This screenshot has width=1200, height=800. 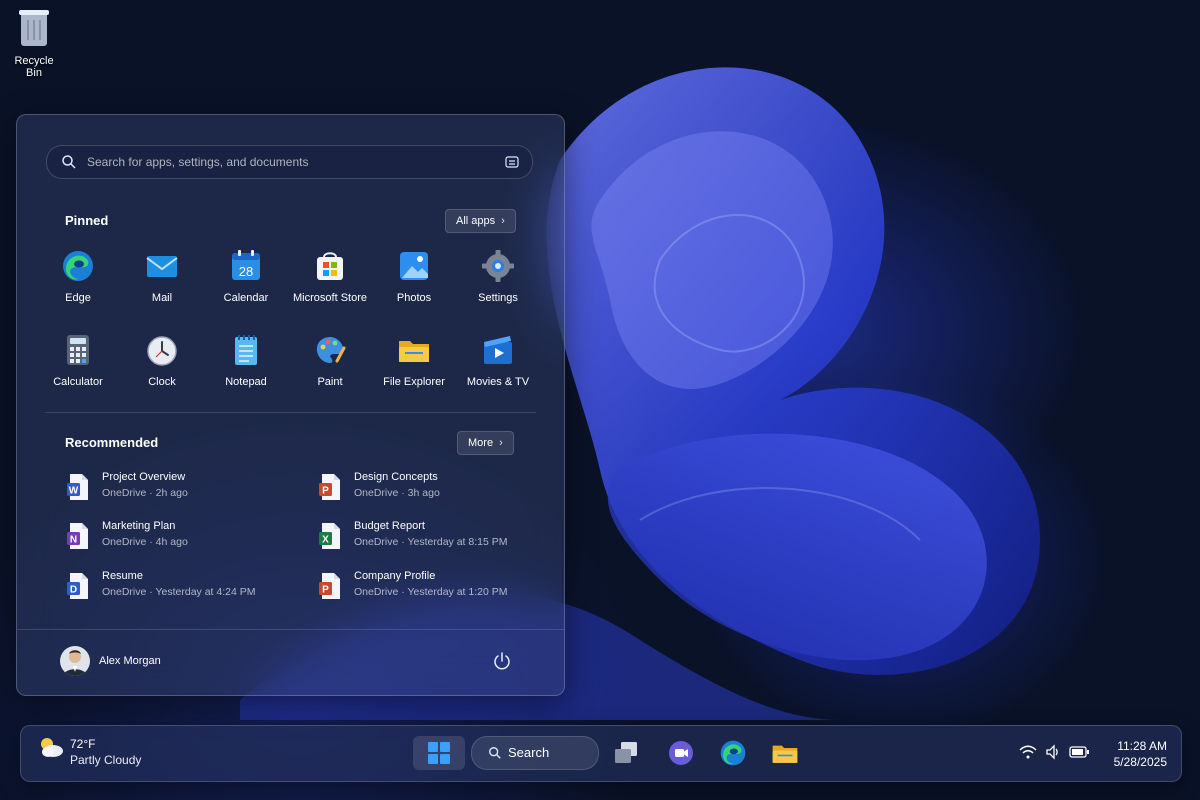 What do you see at coordinates (498, 350) in the screenshot?
I see `movies-icon` at bounding box center [498, 350].